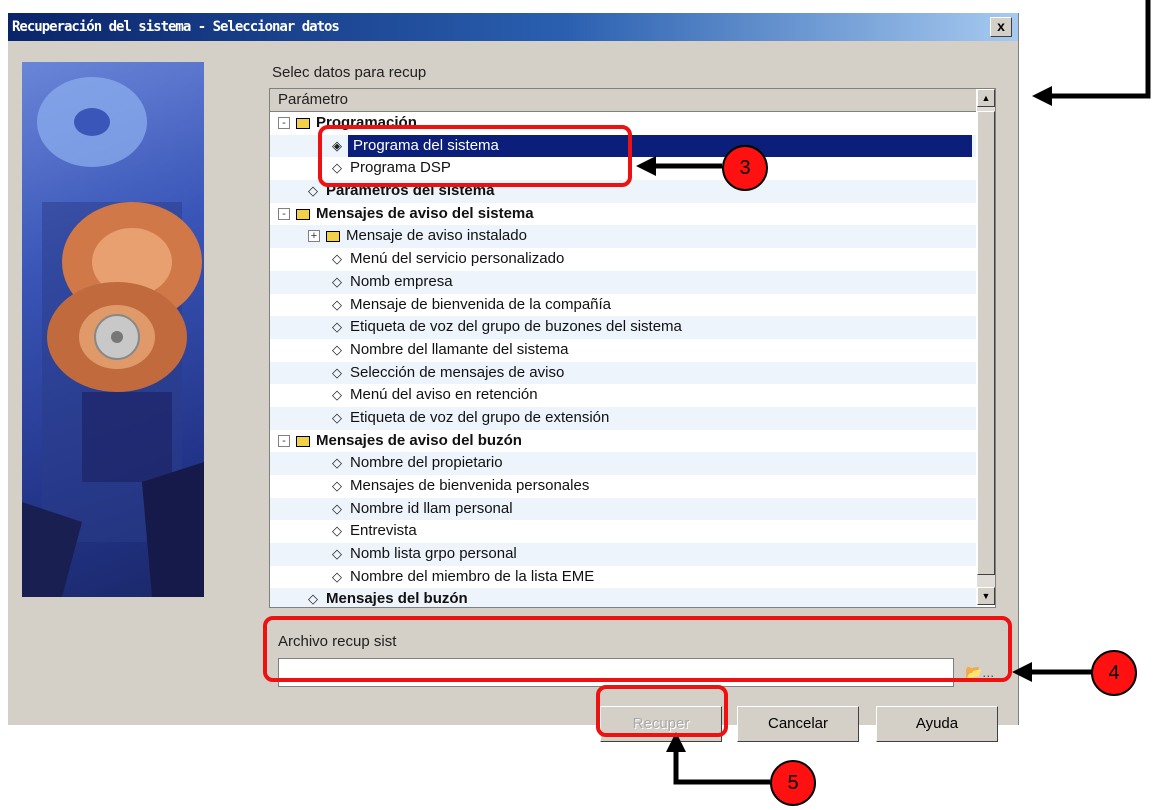 The height and width of the screenshot is (810, 1156). I want to click on highlight-file-field, so click(637, 649).